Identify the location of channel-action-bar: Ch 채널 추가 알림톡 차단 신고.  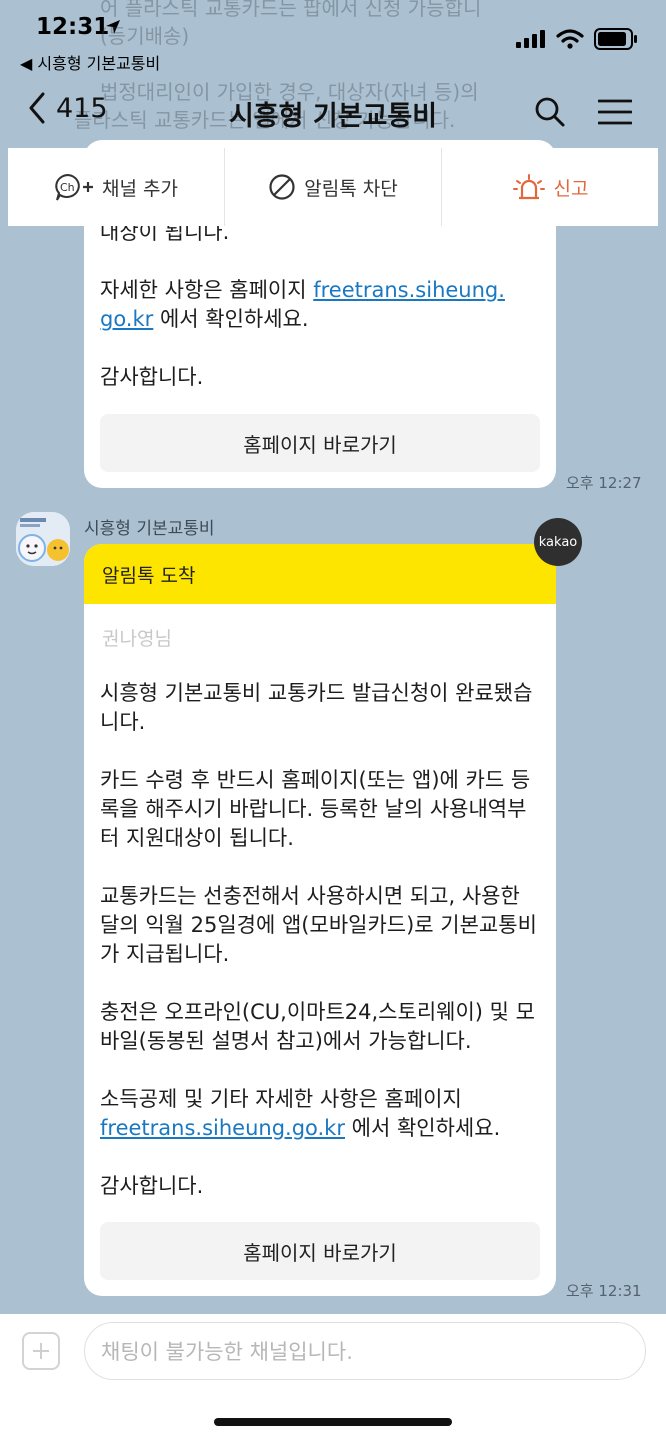
(333, 187).